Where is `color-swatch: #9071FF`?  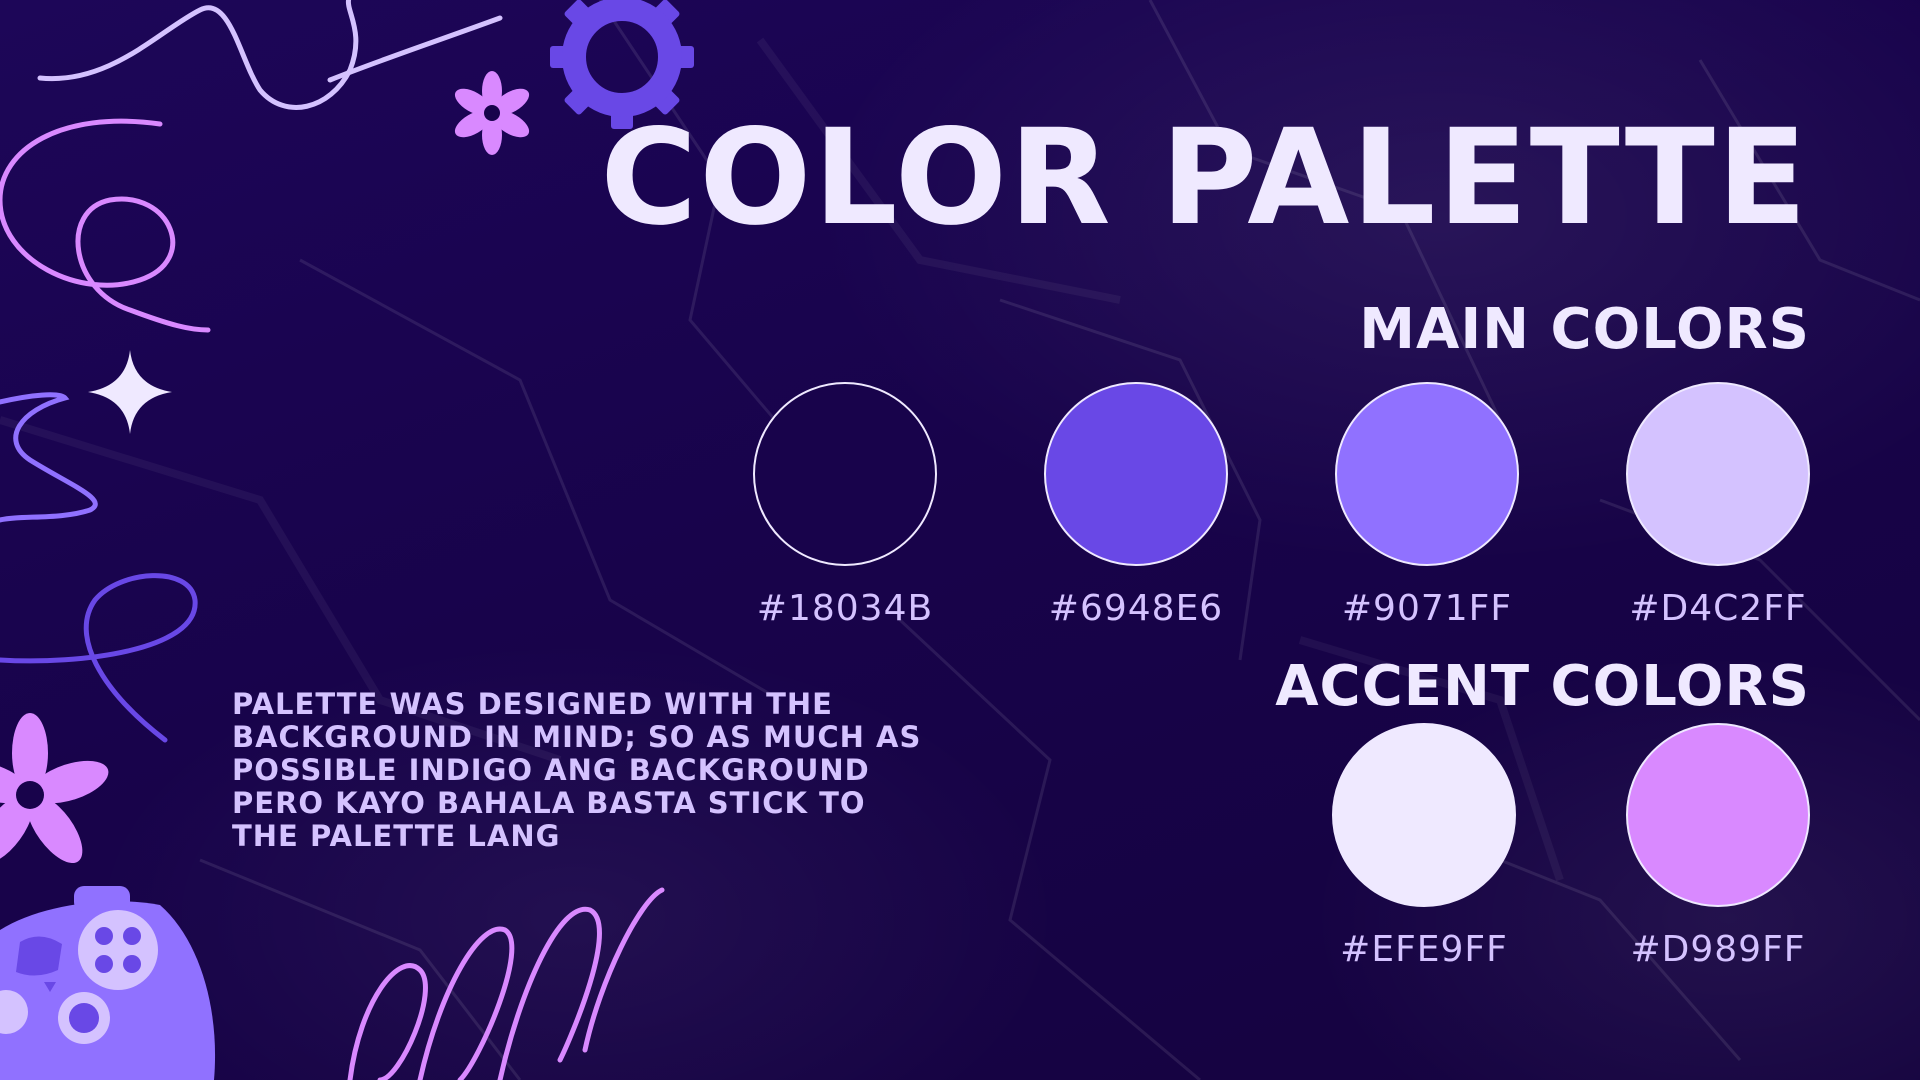
color-swatch: #9071FF is located at coordinates (1427, 505).